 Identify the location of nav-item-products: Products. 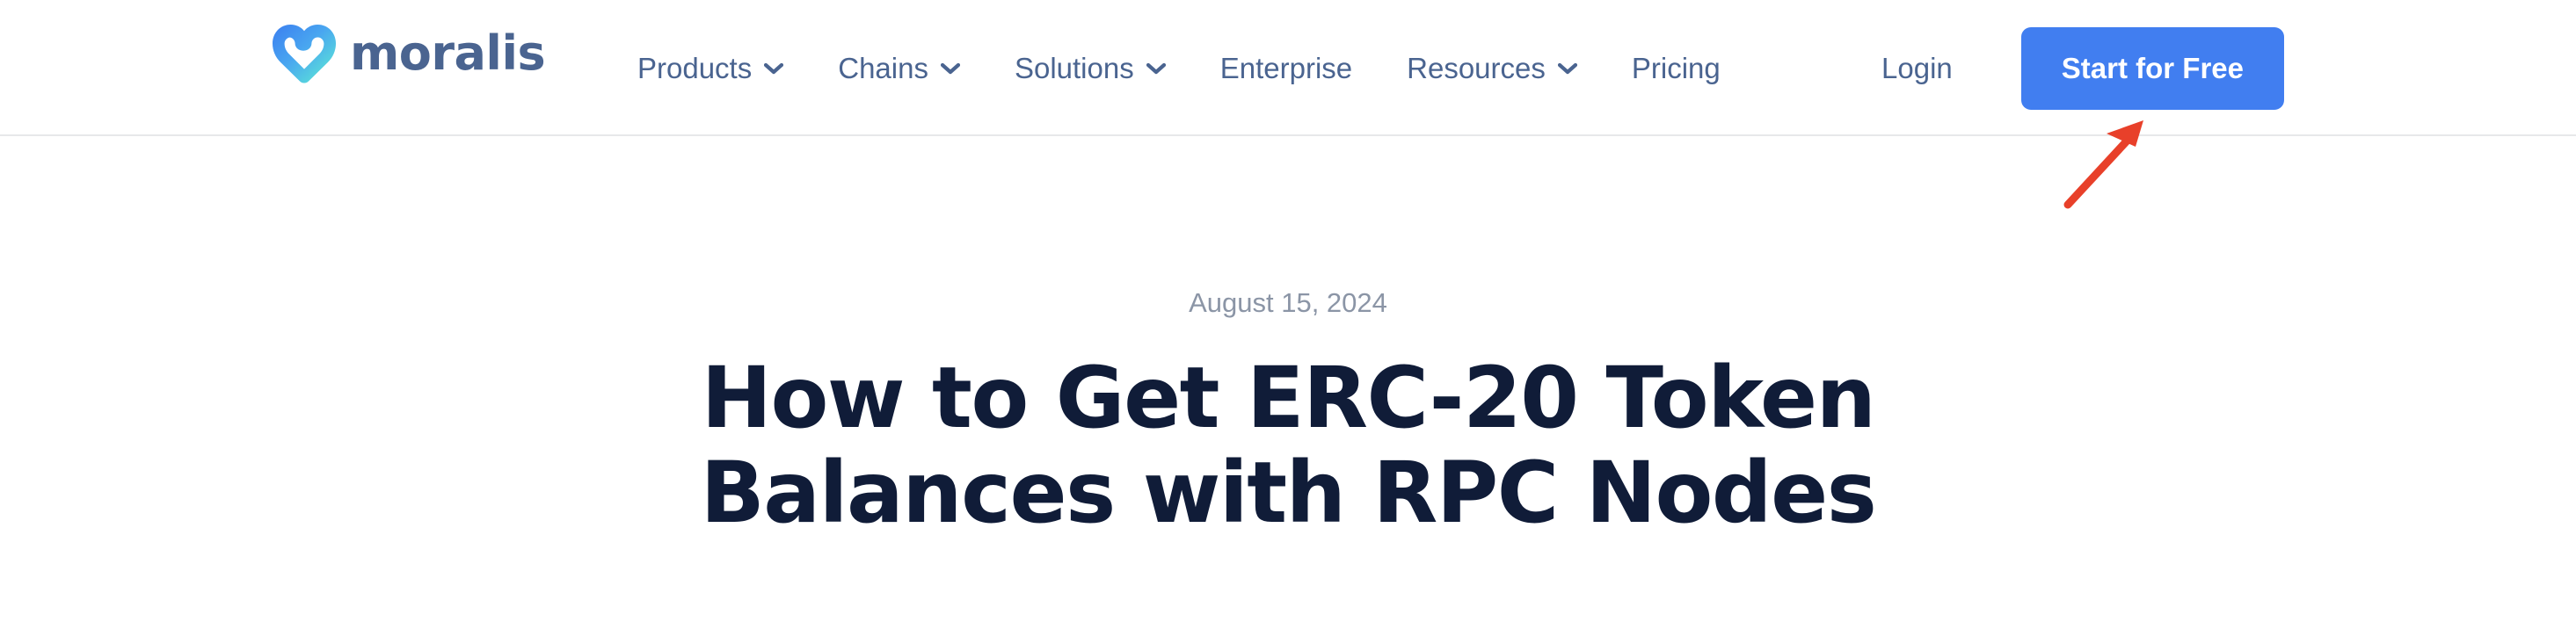
(710, 68).